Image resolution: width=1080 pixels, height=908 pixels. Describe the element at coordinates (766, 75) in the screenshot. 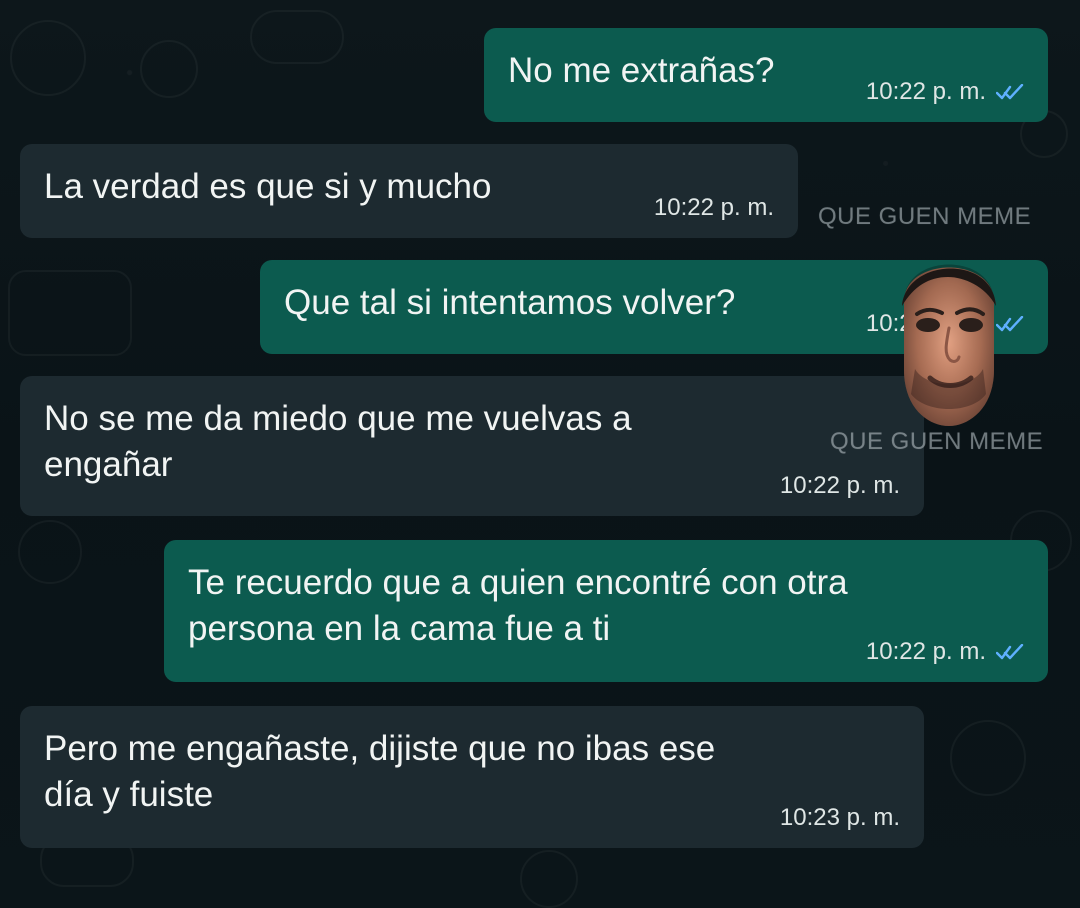

I see `message-bubble-outgoing: No me extrañas? 10:22 p. m.` at that location.